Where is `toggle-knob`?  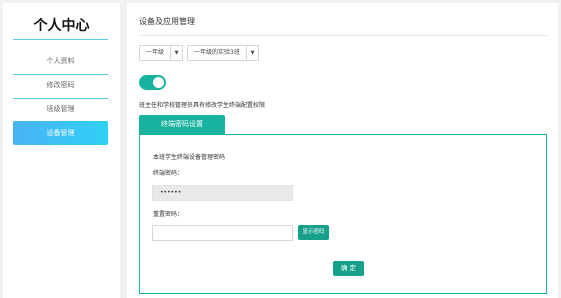 toggle-knob is located at coordinates (158, 82).